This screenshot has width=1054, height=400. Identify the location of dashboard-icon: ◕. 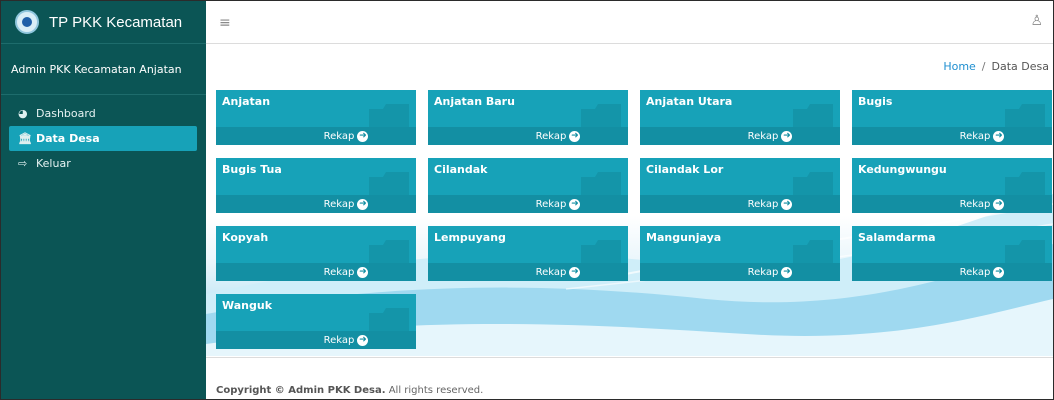
(23, 113).